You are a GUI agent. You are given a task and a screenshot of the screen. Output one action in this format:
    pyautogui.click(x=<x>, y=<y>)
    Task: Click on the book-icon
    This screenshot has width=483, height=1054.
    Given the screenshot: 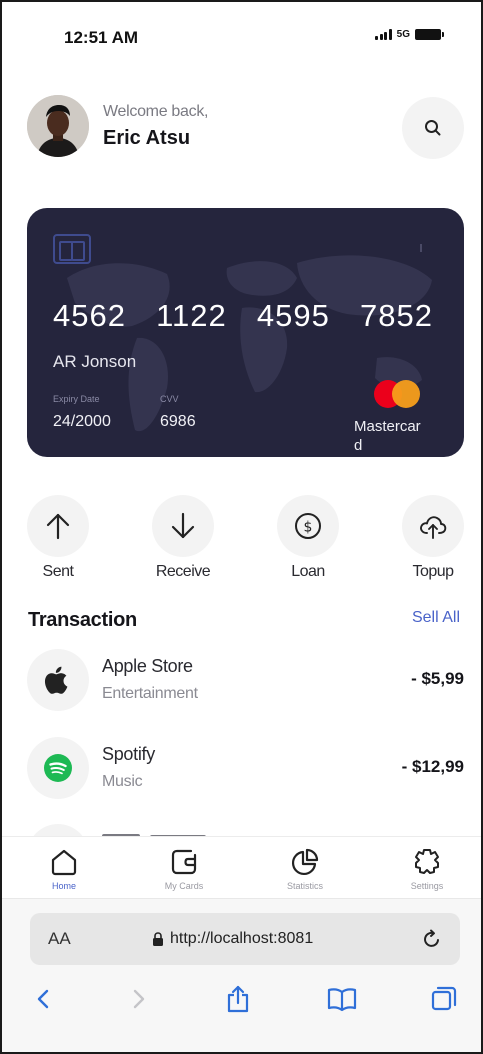 What is the action you would take?
    pyautogui.click(x=342, y=1000)
    